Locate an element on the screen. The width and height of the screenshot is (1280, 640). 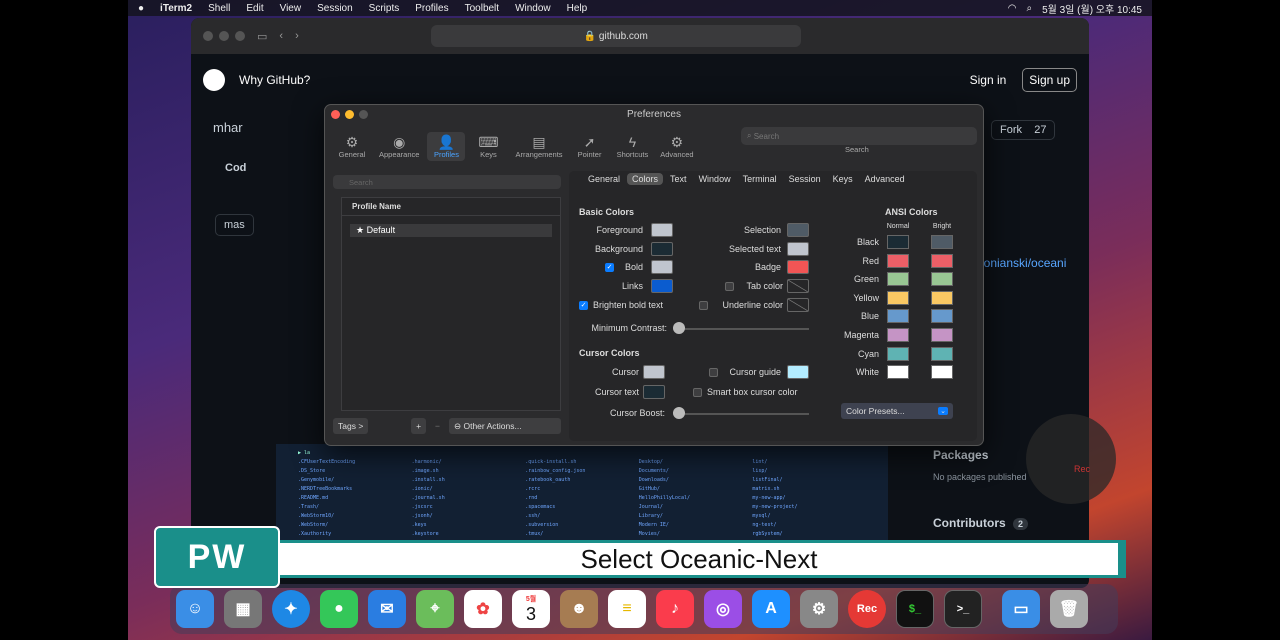
selection-swatch is located at coordinates (798, 230).